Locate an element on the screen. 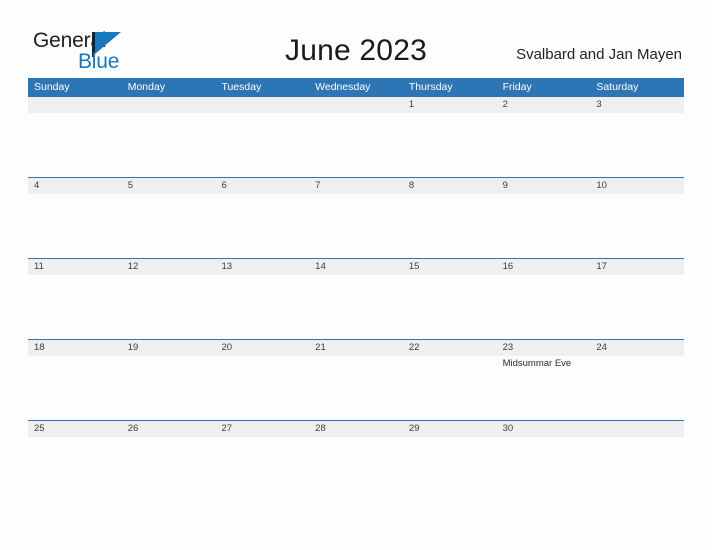 This screenshot has width=712, height=550. day-number: 6 is located at coordinates (262, 186).